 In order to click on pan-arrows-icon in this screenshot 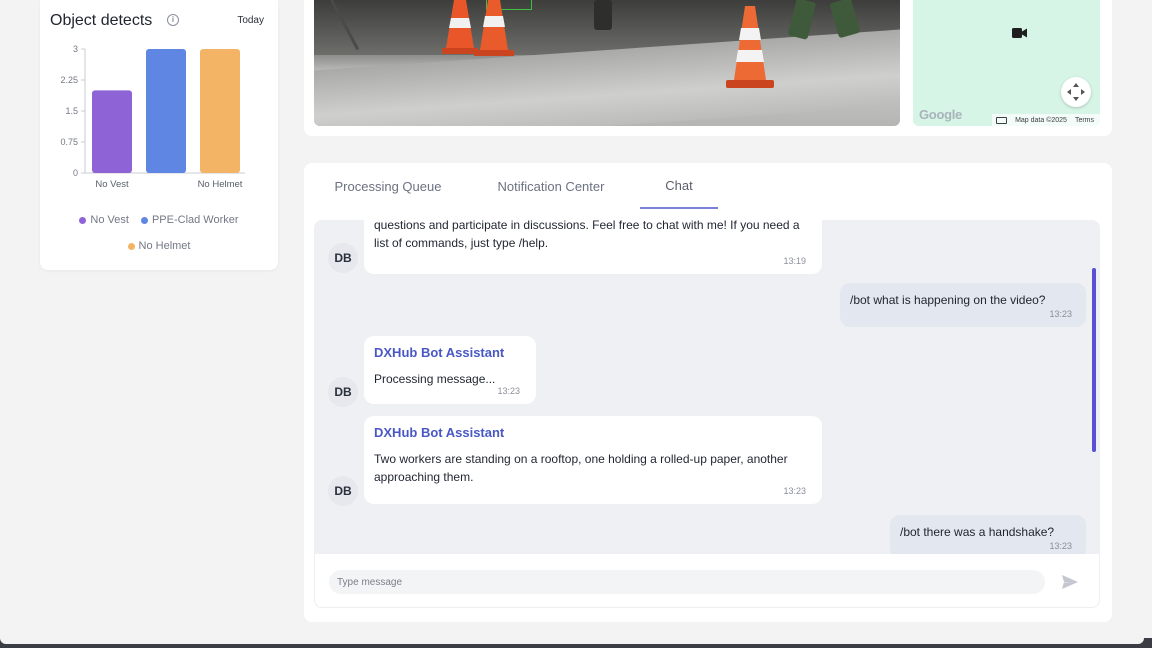, I will do `click(1076, 92)`.